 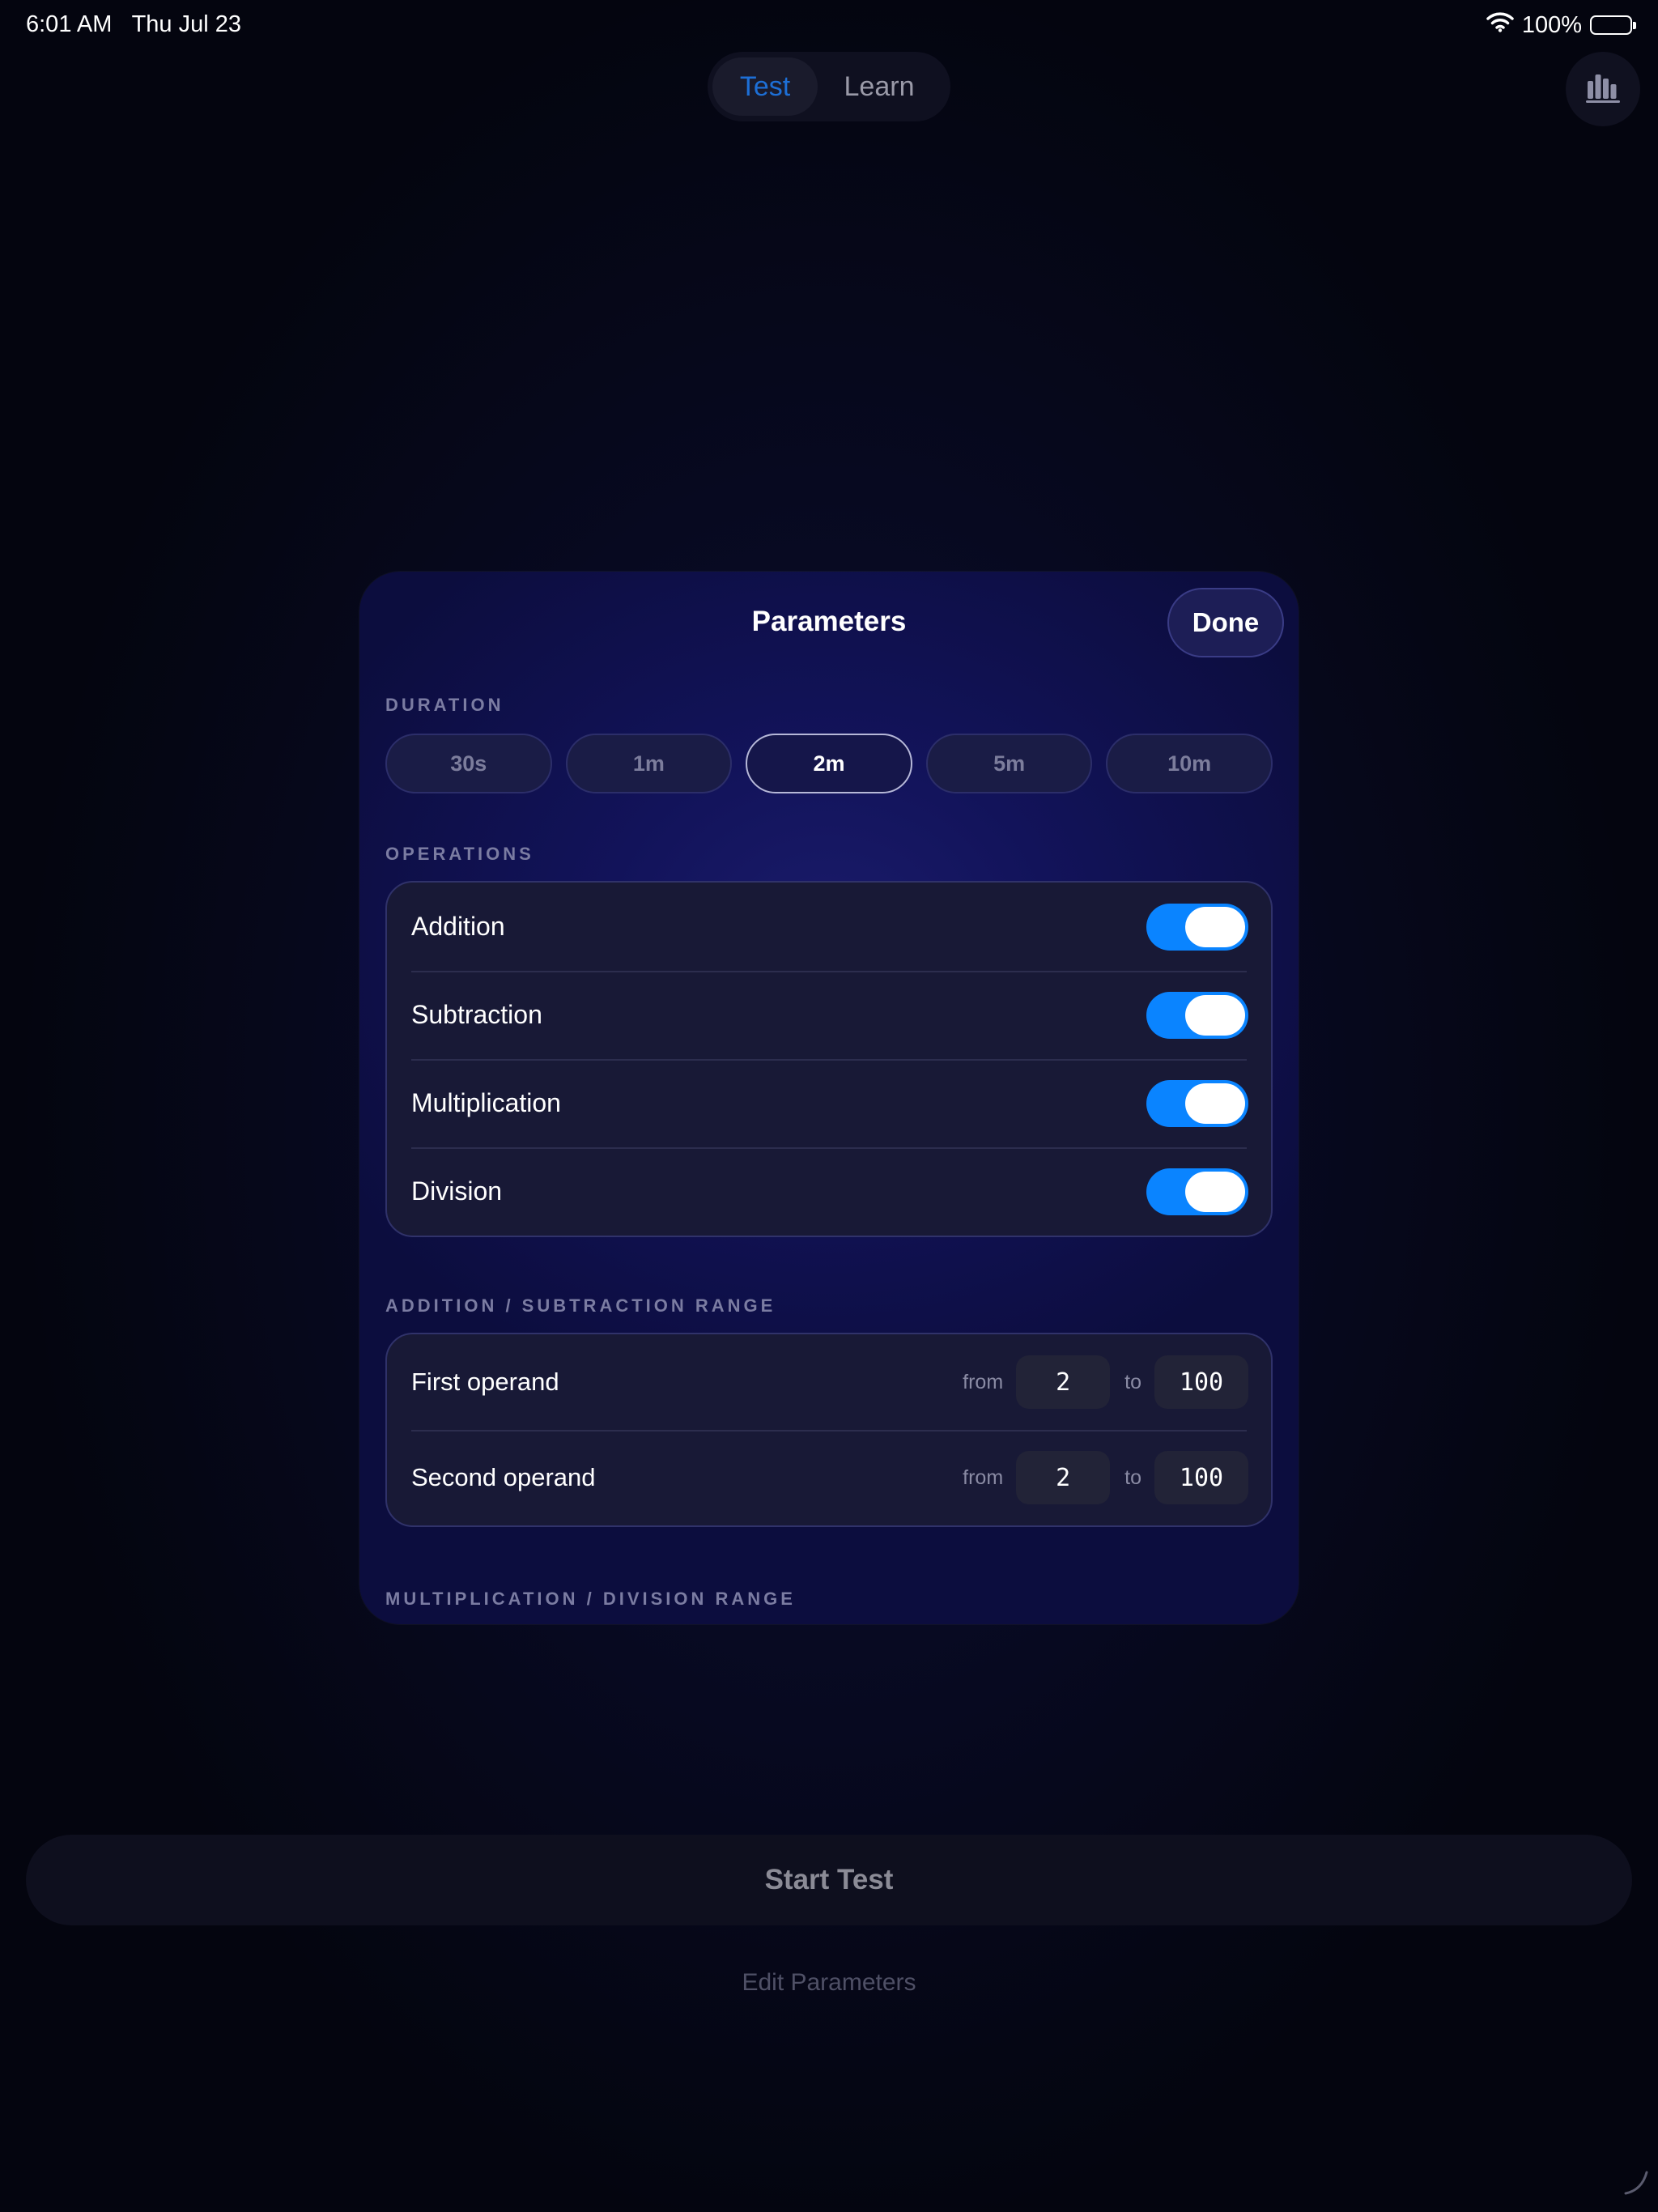 What do you see at coordinates (133, 24) in the screenshot?
I see `status-time: 6:01 AM Thu Jul 23` at bounding box center [133, 24].